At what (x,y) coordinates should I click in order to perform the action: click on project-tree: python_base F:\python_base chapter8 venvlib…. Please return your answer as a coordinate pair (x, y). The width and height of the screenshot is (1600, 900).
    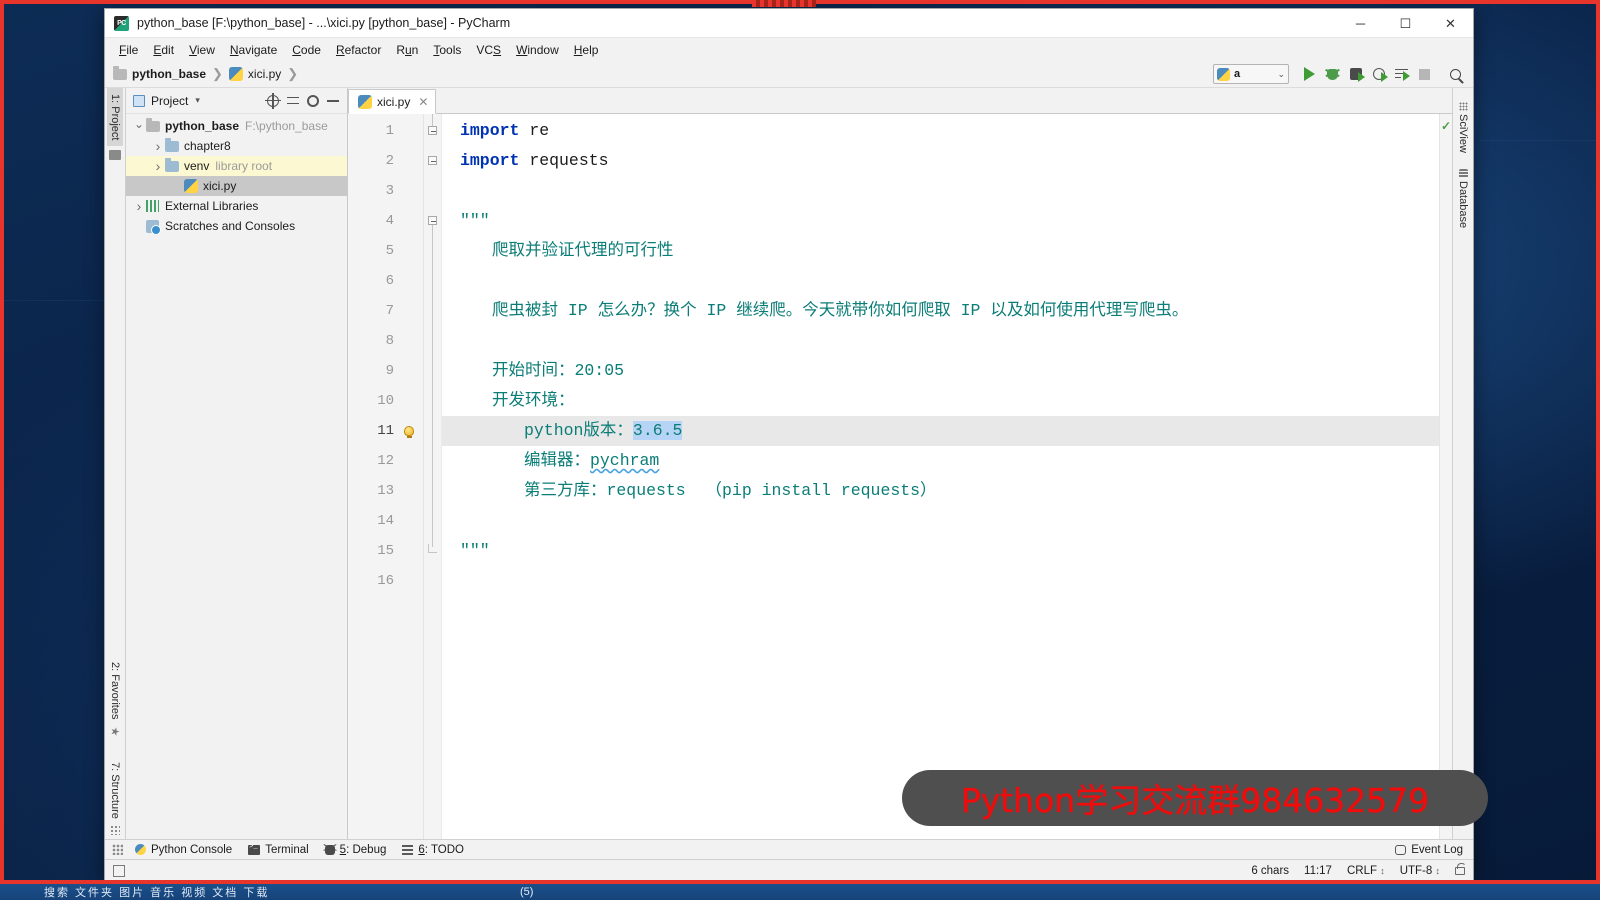
    Looking at the image, I should click on (236, 476).